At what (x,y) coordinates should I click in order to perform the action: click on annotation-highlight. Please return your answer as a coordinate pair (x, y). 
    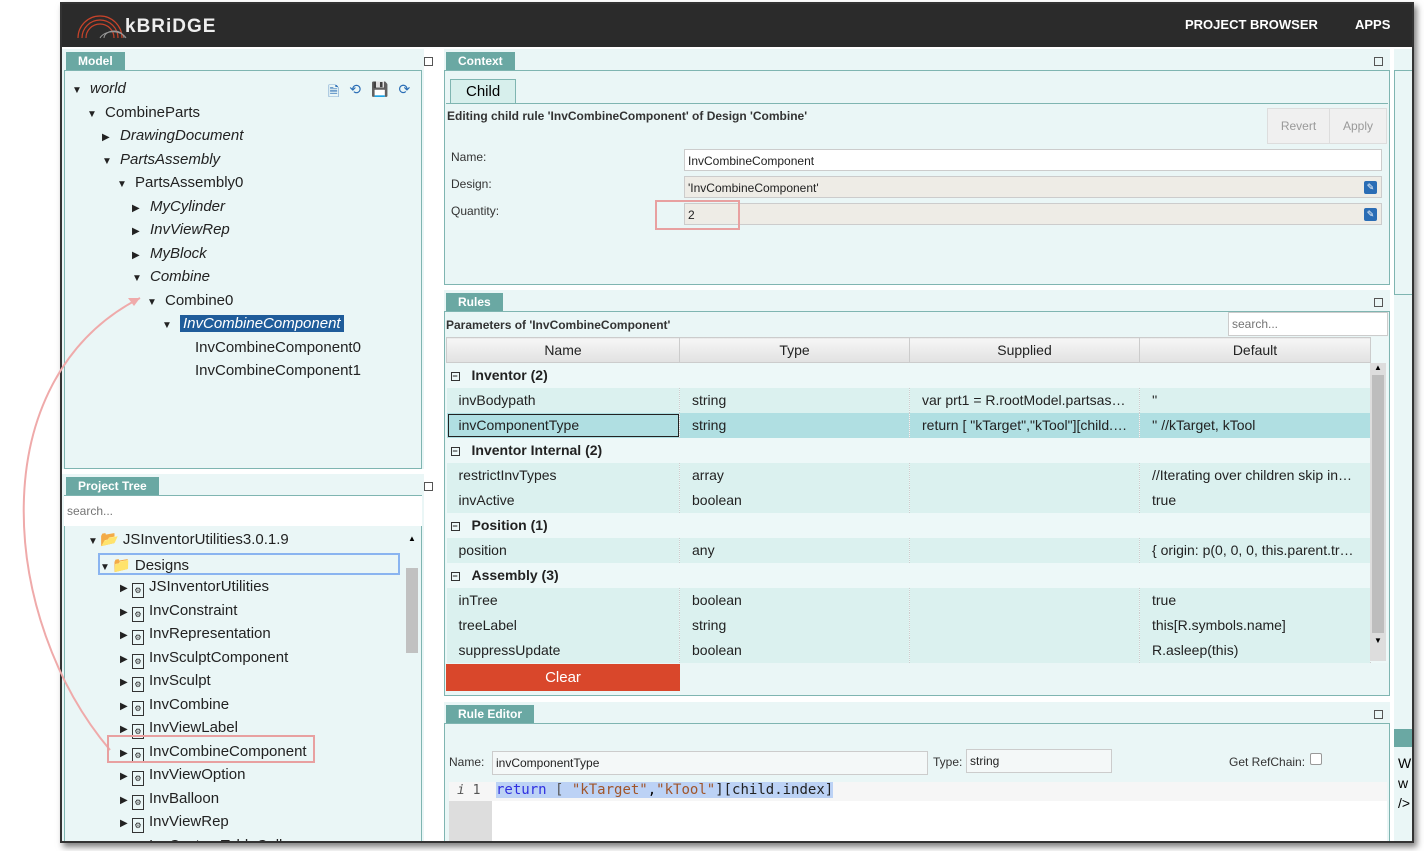
    Looking at the image, I should click on (211, 749).